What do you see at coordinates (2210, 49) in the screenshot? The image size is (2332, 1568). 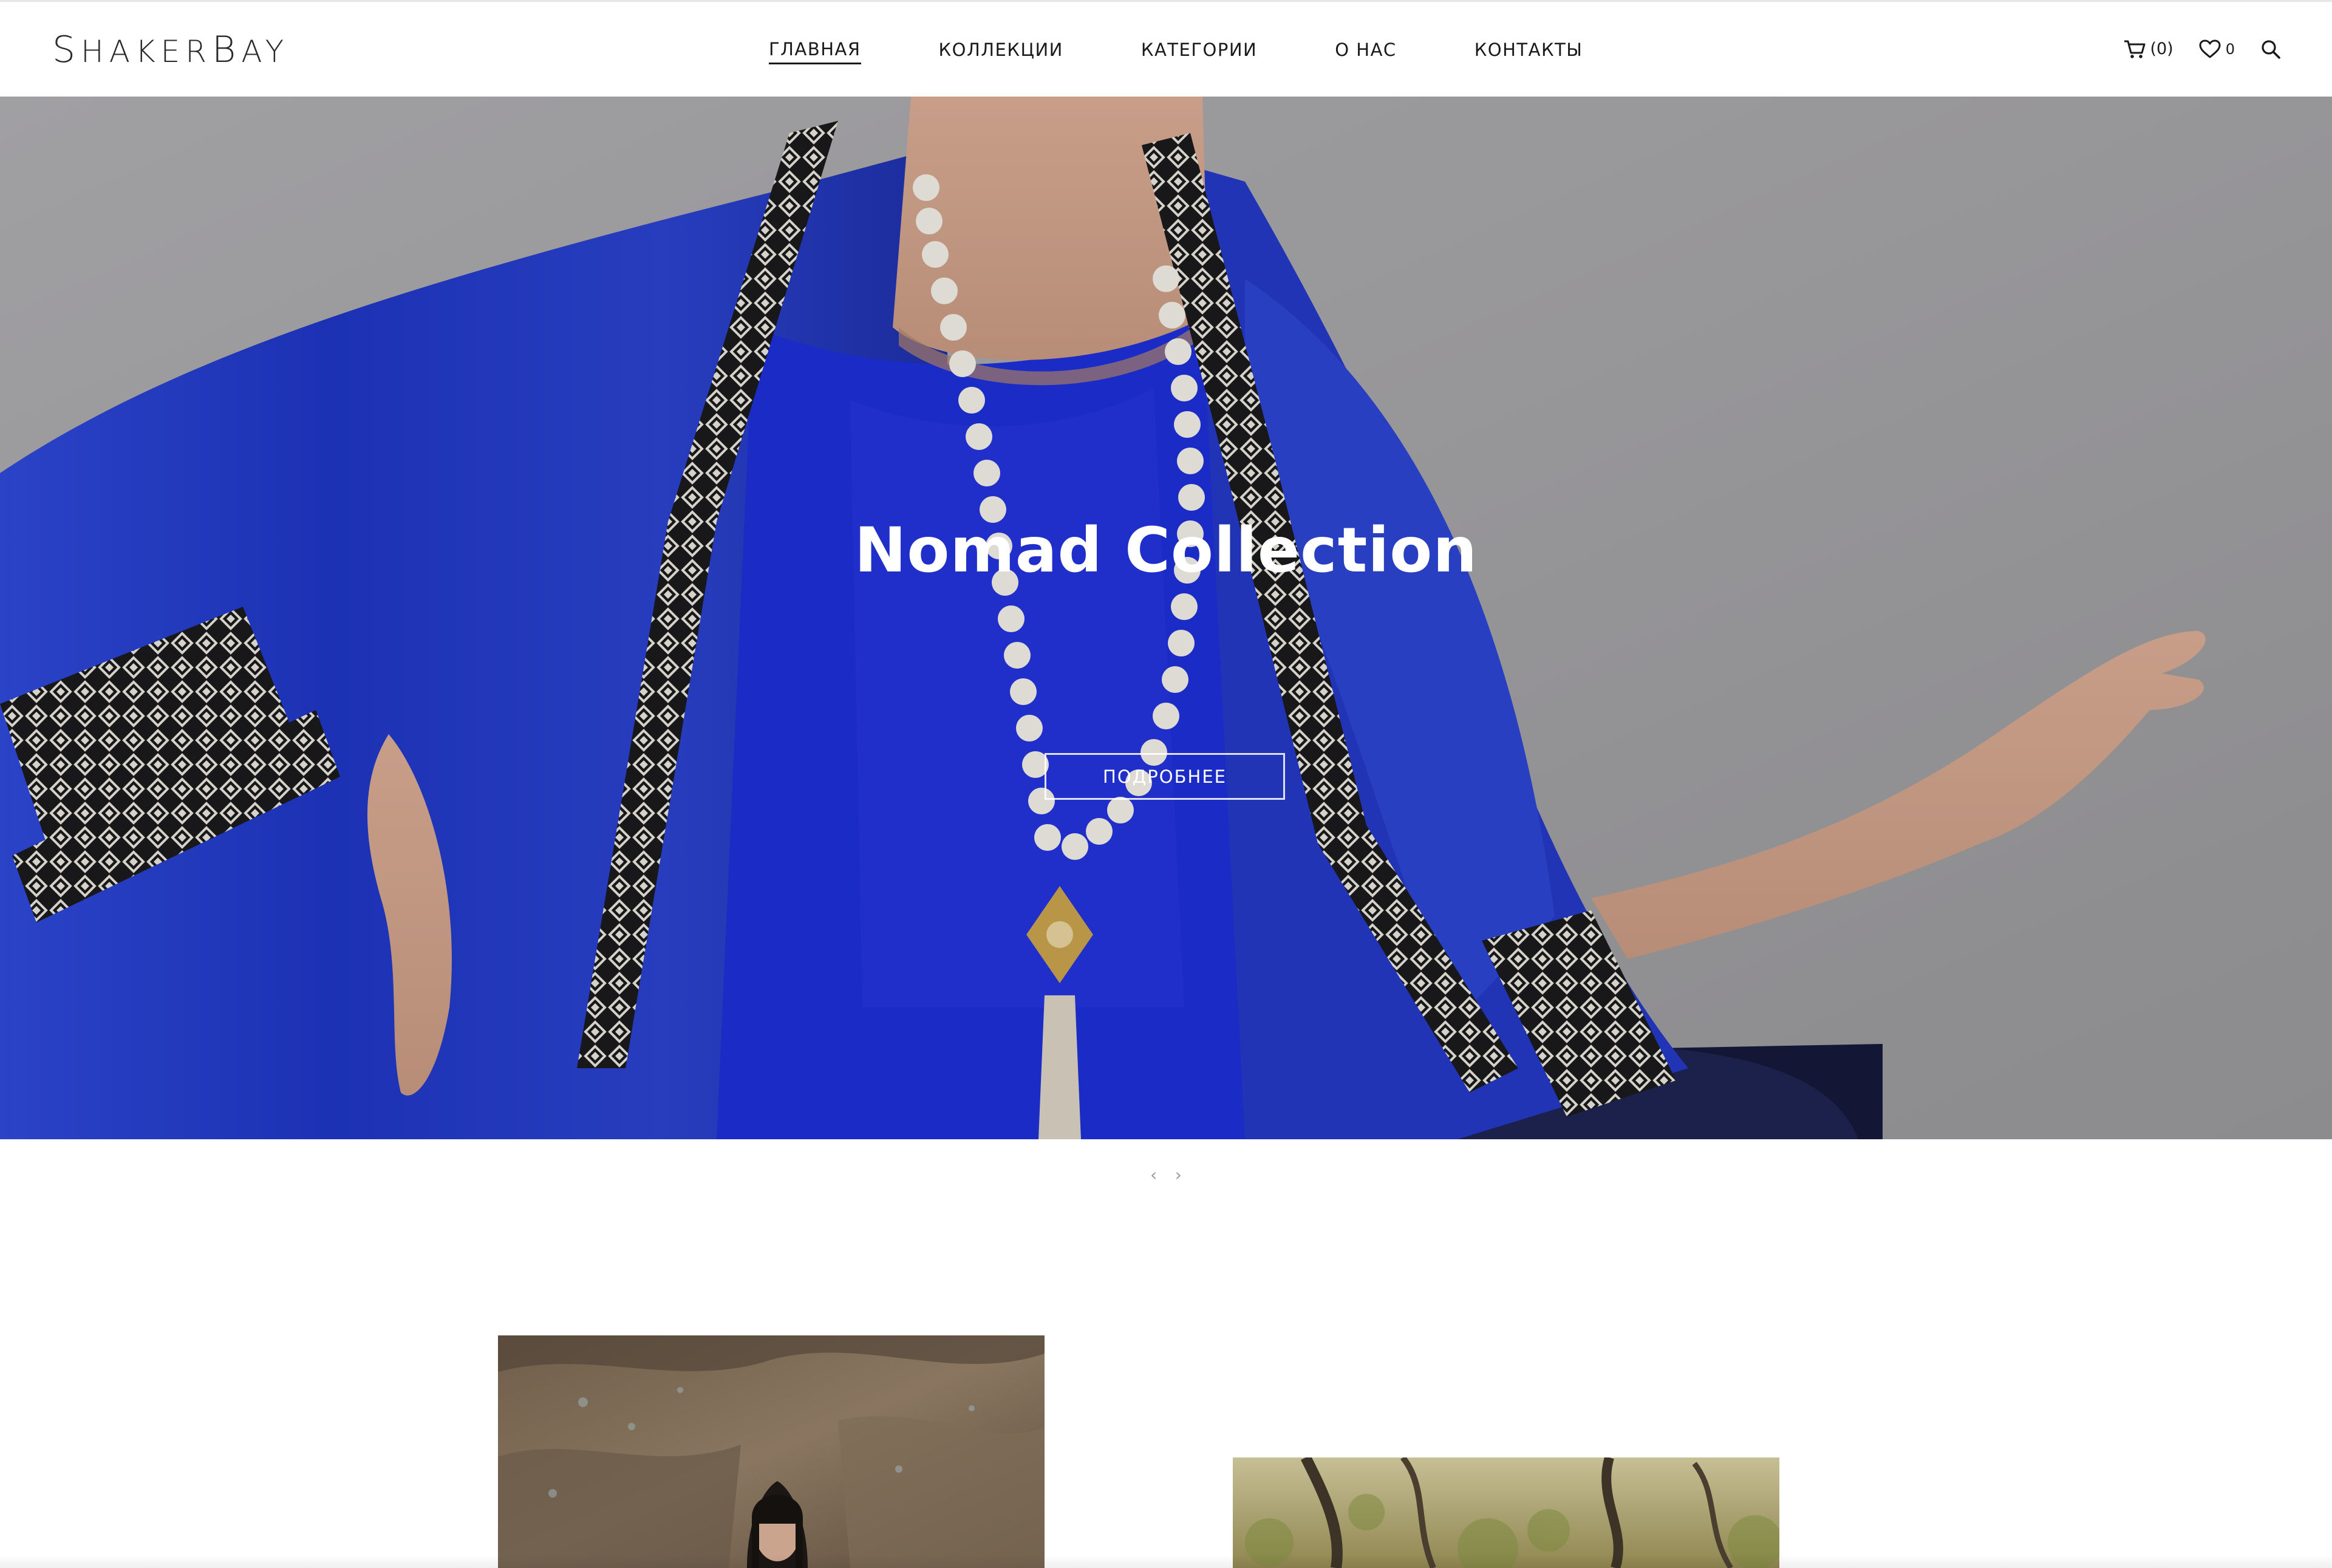 I see `heart-icon` at bounding box center [2210, 49].